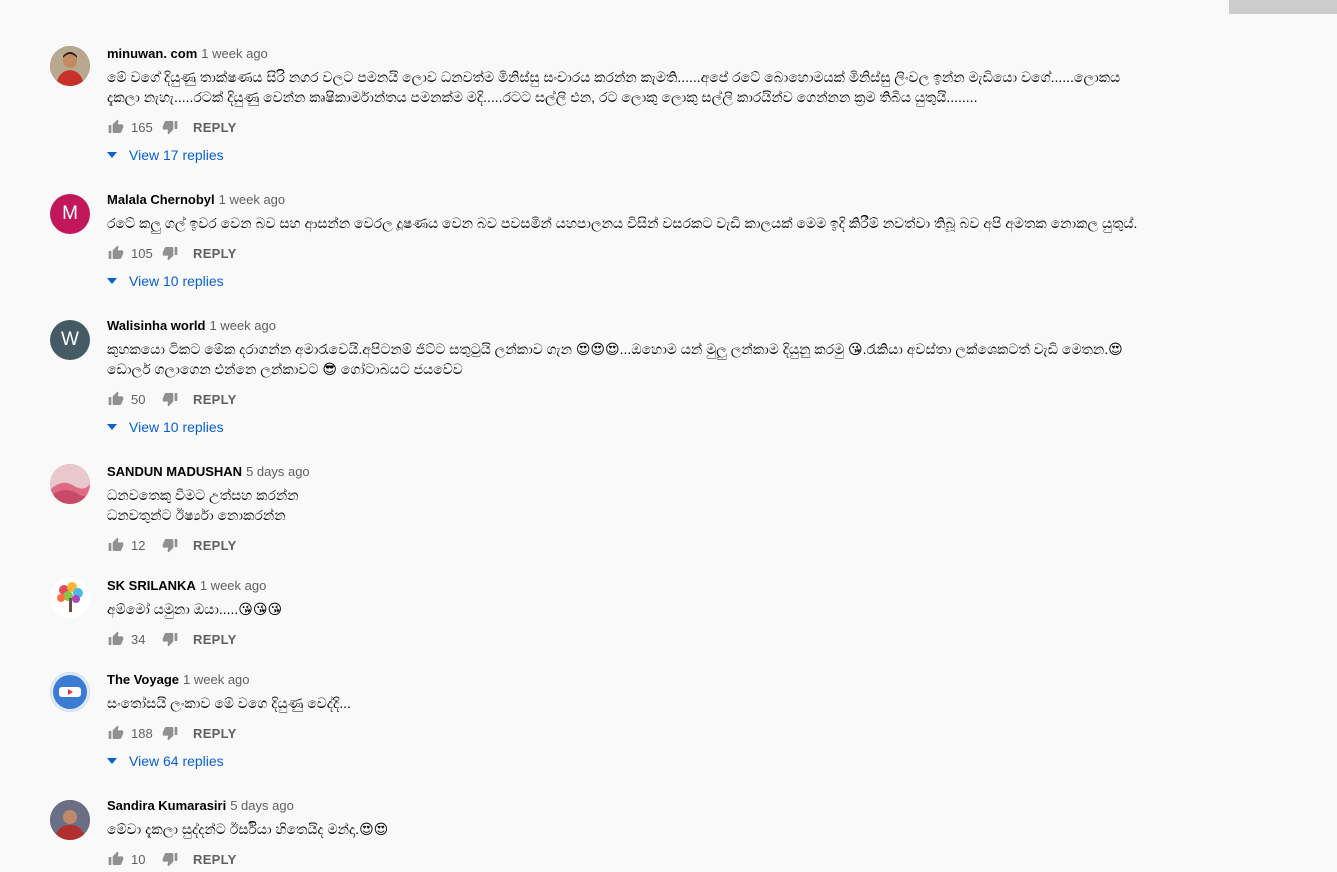  I want to click on comment-actions: 165 REPLY, so click(172, 127).